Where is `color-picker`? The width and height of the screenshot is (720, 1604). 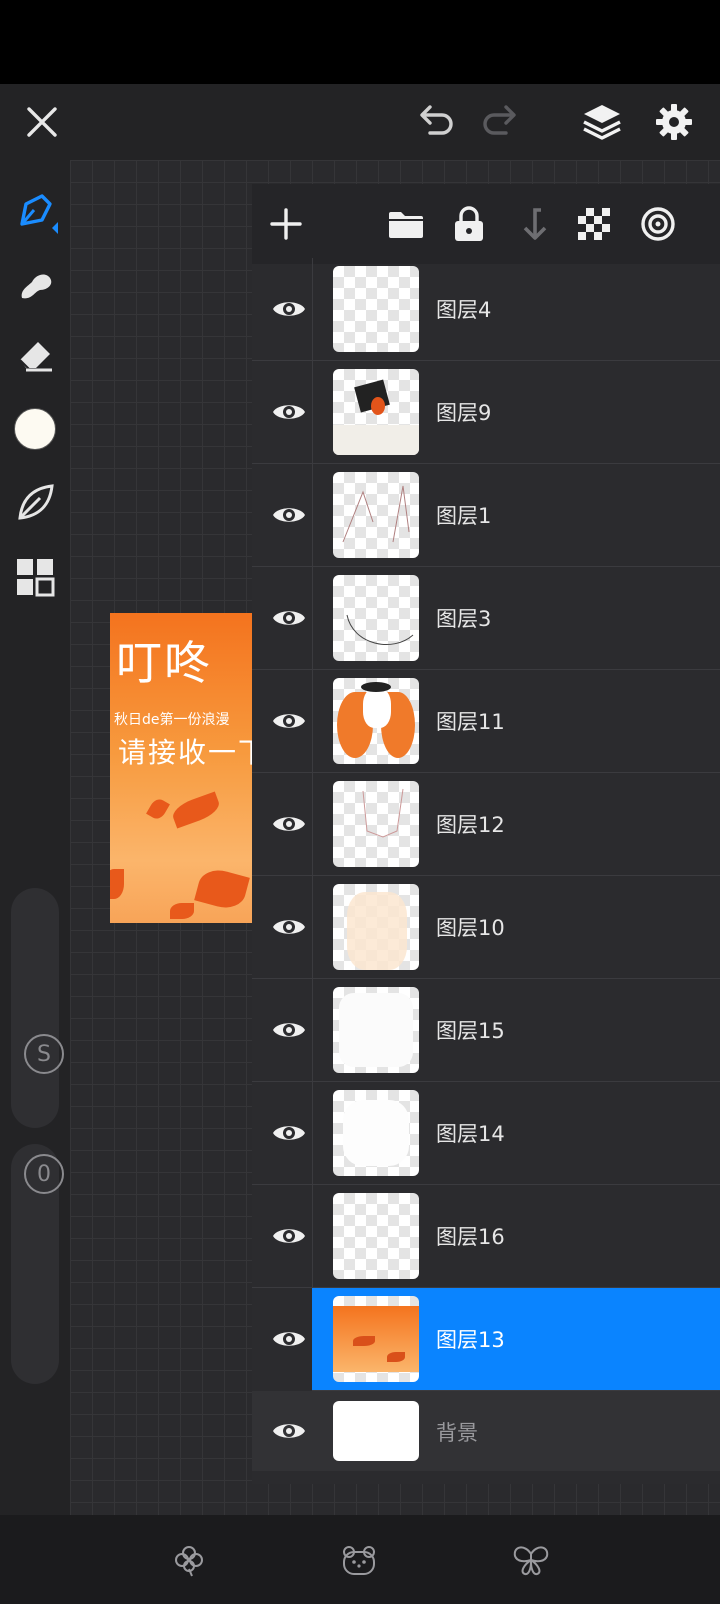 color-picker is located at coordinates (35, 429).